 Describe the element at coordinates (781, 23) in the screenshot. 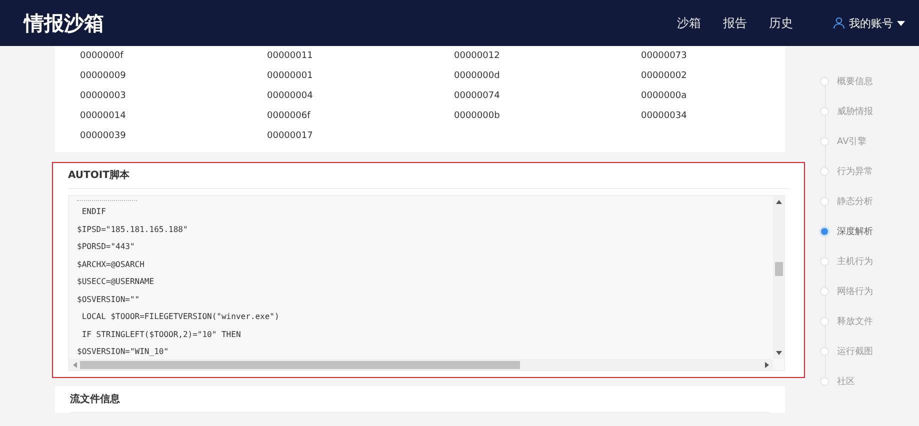

I see `nav-link: 历史` at that location.